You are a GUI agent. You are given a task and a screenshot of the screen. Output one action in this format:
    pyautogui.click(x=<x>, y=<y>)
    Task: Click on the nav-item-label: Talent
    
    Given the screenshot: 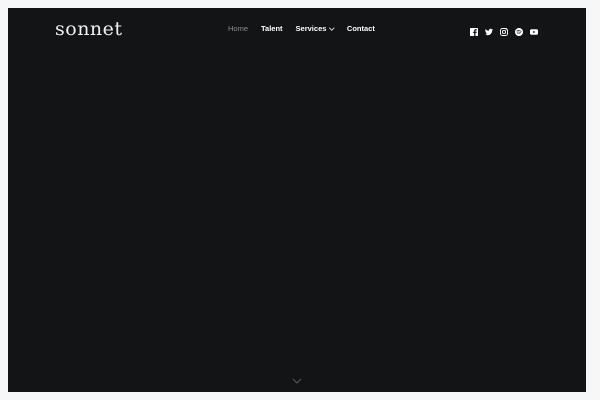 What is the action you would take?
    pyautogui.click(x=272, y=28)
    